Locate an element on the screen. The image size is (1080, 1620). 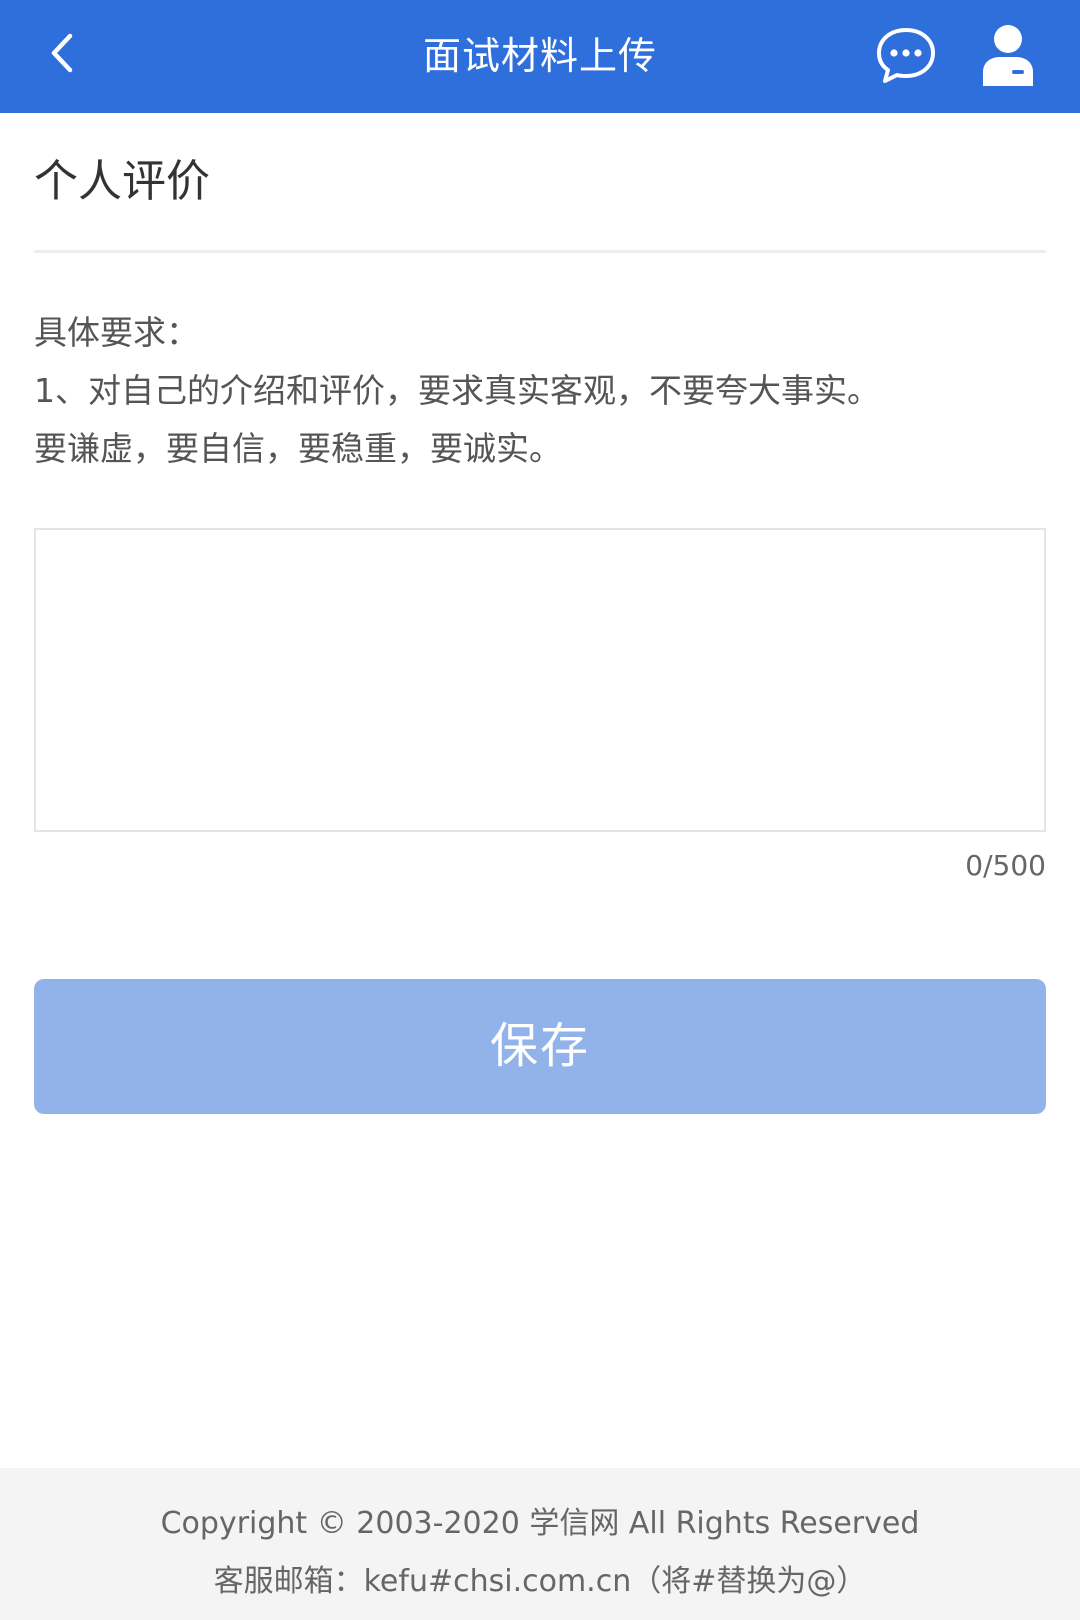
user-button is located at coordinates (1008, 55).